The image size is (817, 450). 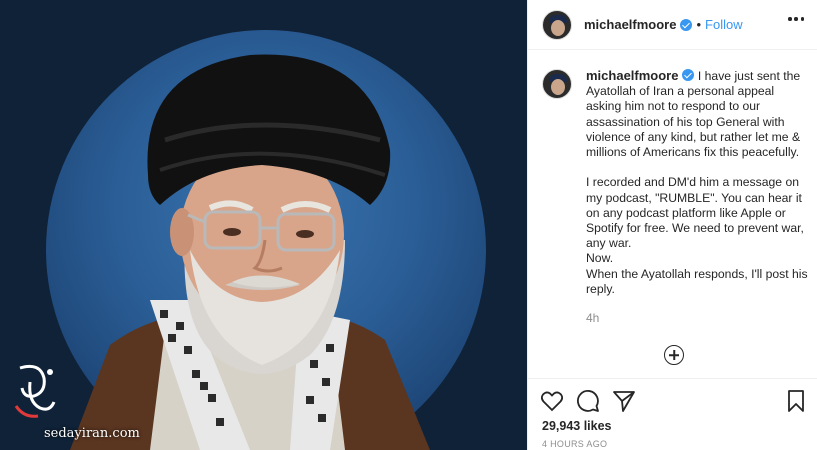 What do you see at coordinates (674, 355) in the screenshot?
I see `add-comment-icon` at bounding box center [674, 355].